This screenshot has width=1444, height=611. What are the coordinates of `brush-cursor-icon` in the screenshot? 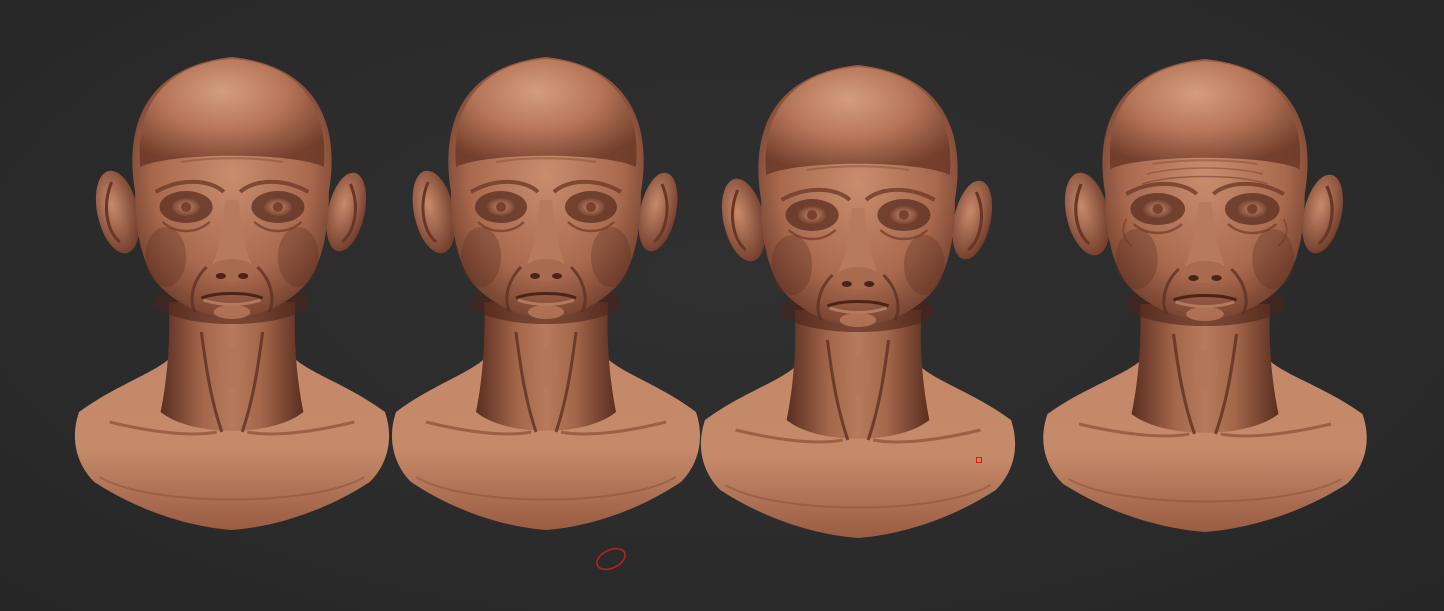 It's located at (611, 559).